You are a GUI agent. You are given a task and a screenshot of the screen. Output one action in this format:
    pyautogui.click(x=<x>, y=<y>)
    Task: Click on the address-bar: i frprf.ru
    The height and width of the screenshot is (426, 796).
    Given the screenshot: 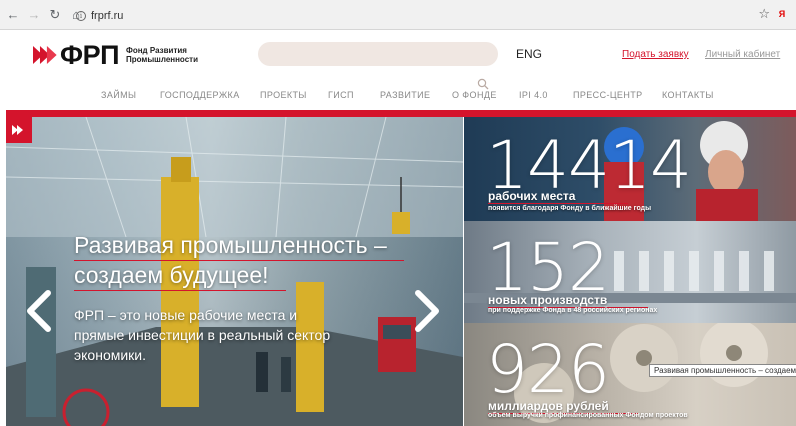 What is the action you would take?
    pyautogui.click(x=427, y=15)
    